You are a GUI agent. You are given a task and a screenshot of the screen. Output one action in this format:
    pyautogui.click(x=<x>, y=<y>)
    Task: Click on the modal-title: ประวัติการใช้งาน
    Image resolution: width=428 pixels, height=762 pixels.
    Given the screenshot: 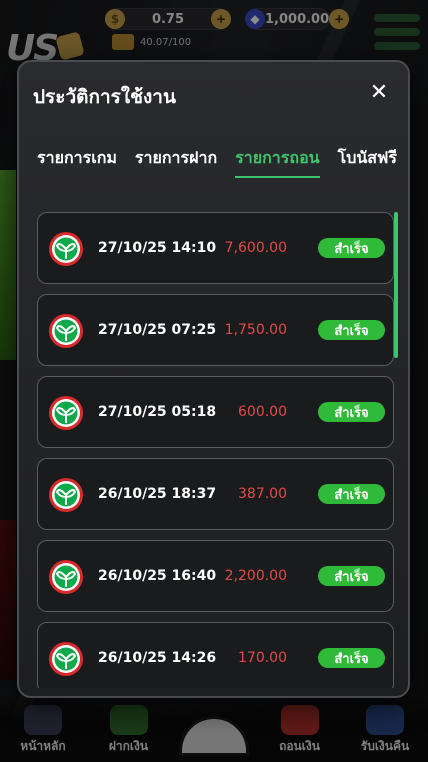 What is the action you would take?
    pyautogui.click(x=104, y=97)
    